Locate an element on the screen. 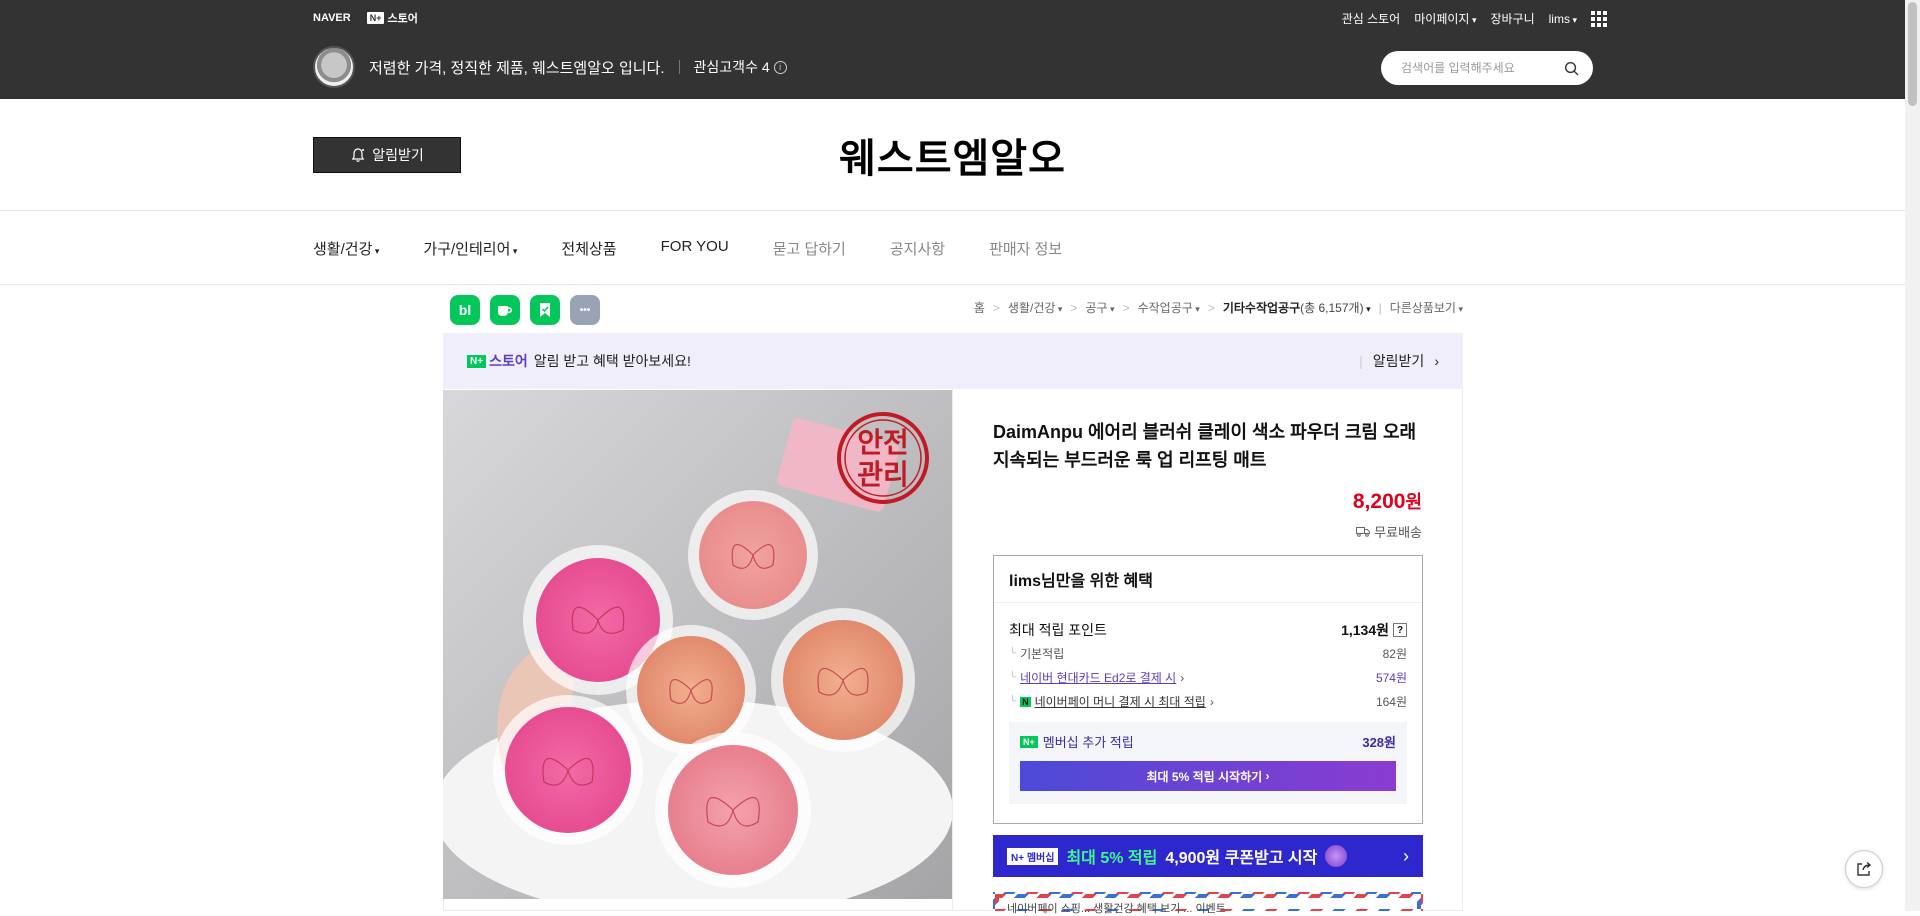 This screenshot has height=916, width=1920. card-points-link: 네이버 현대카드 Ed2로 결제 시 is located at coordinates (1098, 677).